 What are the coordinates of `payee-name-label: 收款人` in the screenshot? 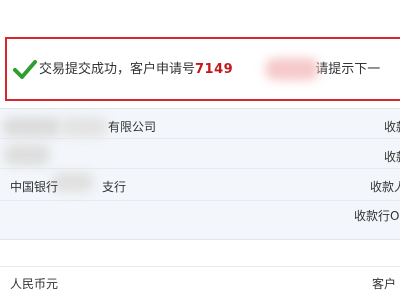 It's located at (385, 187).